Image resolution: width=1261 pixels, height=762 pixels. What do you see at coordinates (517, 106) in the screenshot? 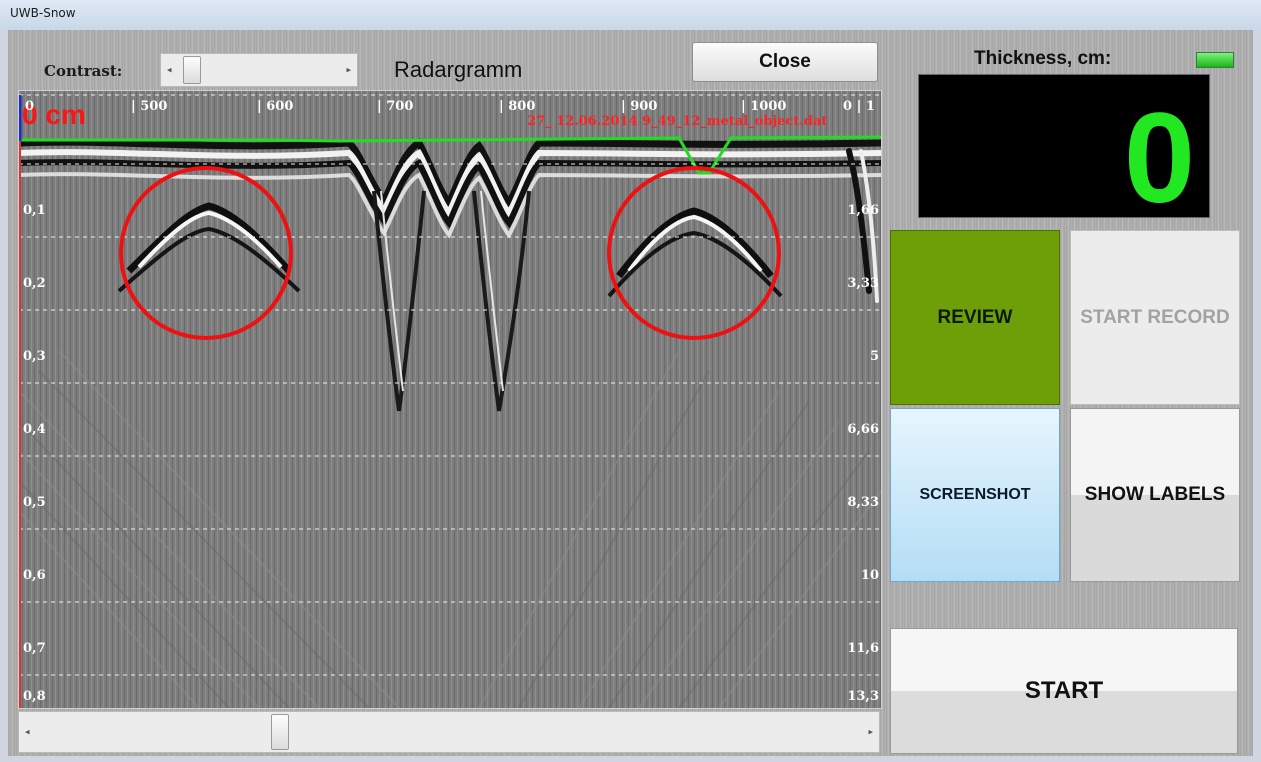
I see `top-tick: | 800` at bounding box center [517, 106].